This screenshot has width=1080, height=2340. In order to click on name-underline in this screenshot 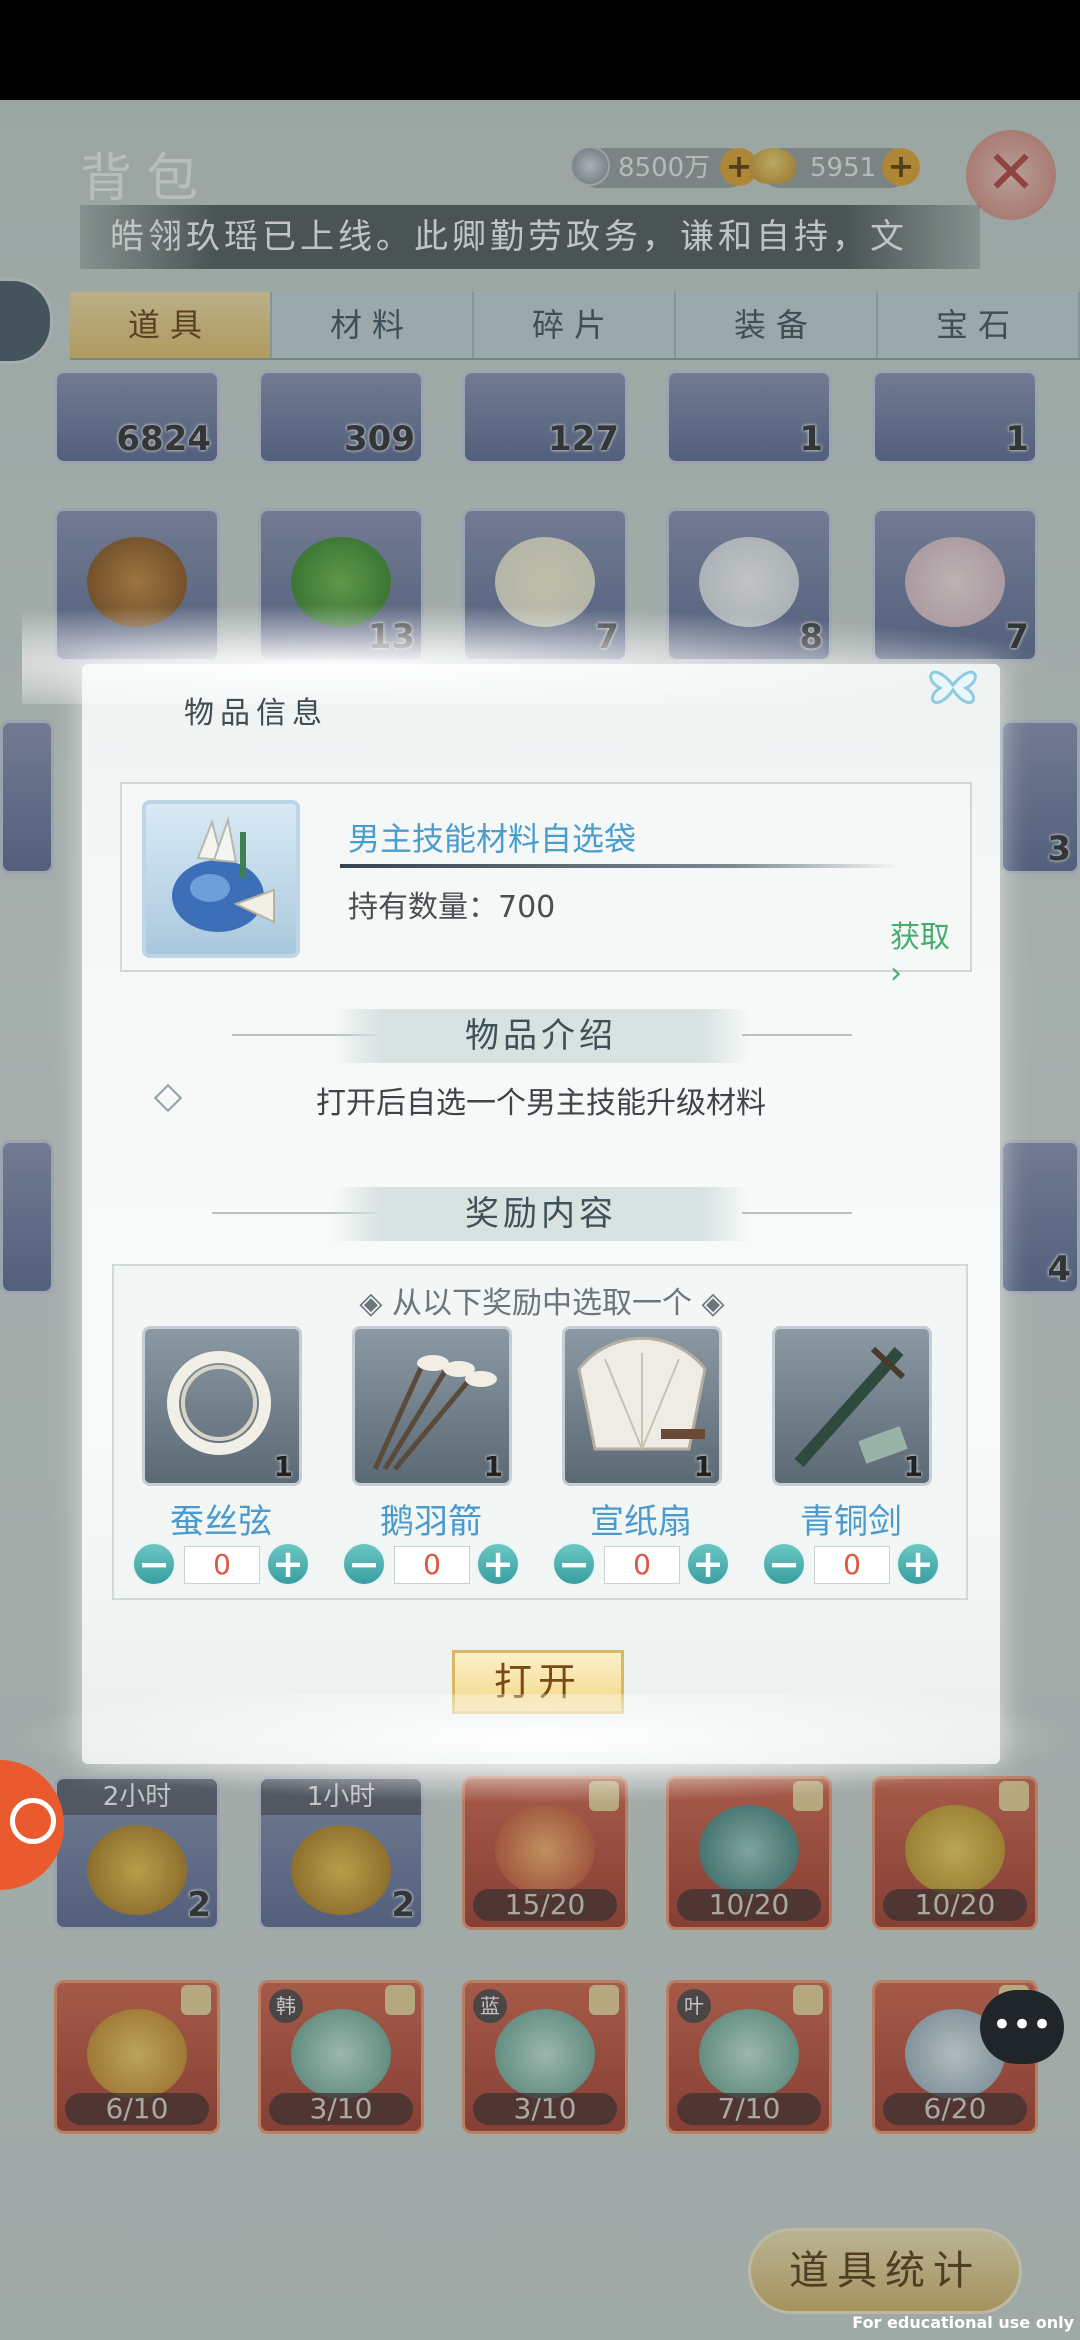, I will do `click(620, 866)`.